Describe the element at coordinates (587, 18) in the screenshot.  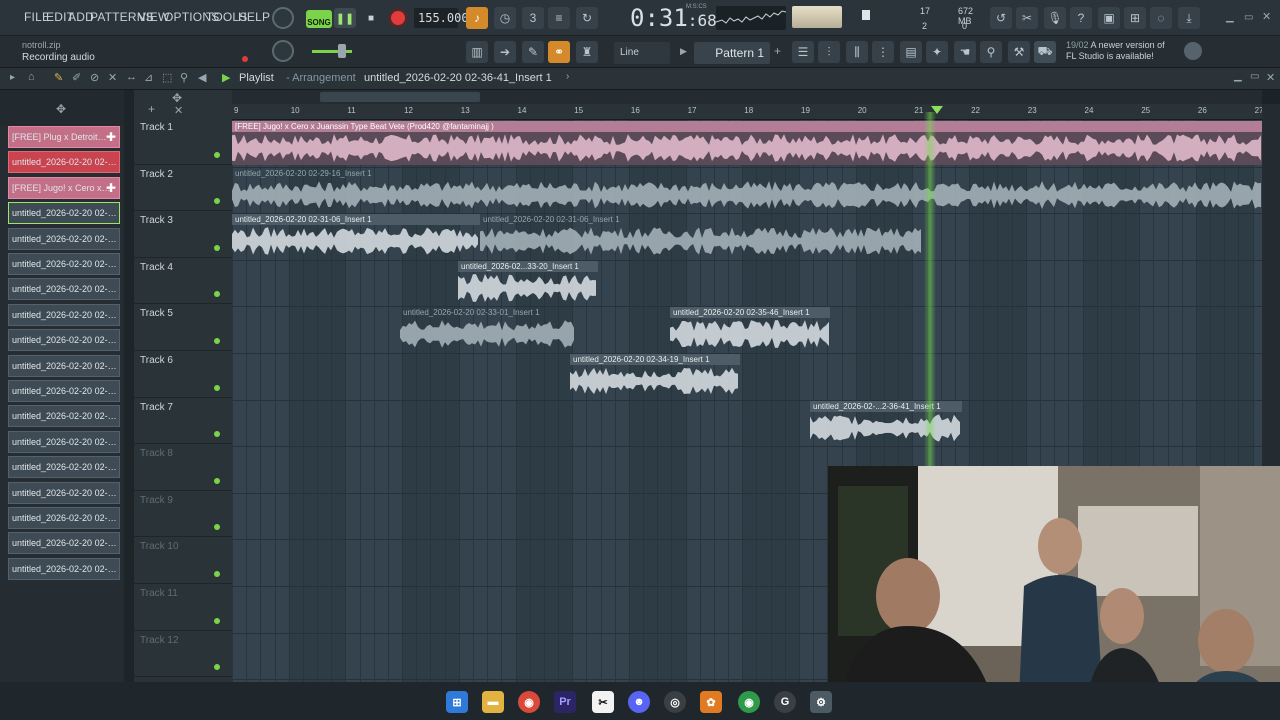
I see `loop-record-button: ↻` at that location.